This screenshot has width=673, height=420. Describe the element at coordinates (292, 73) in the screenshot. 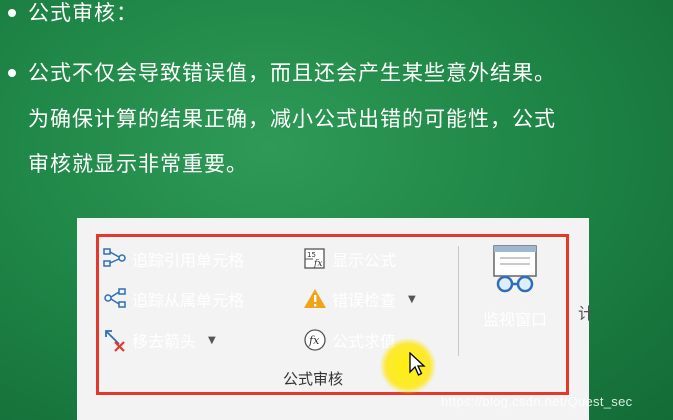

I see `bullet-text-line1: 公式不仅会导致错误值，而且还会产生某些意外结果。` at that location.